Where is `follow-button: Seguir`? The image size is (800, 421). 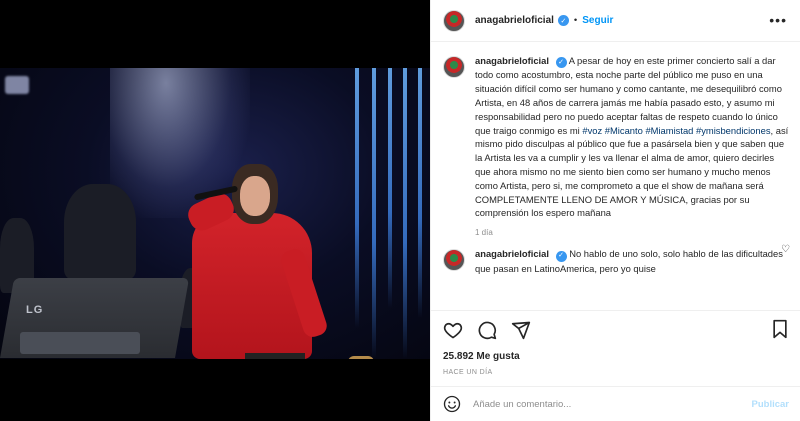
follow-button: Seguir is located at coordinates (597, 20).